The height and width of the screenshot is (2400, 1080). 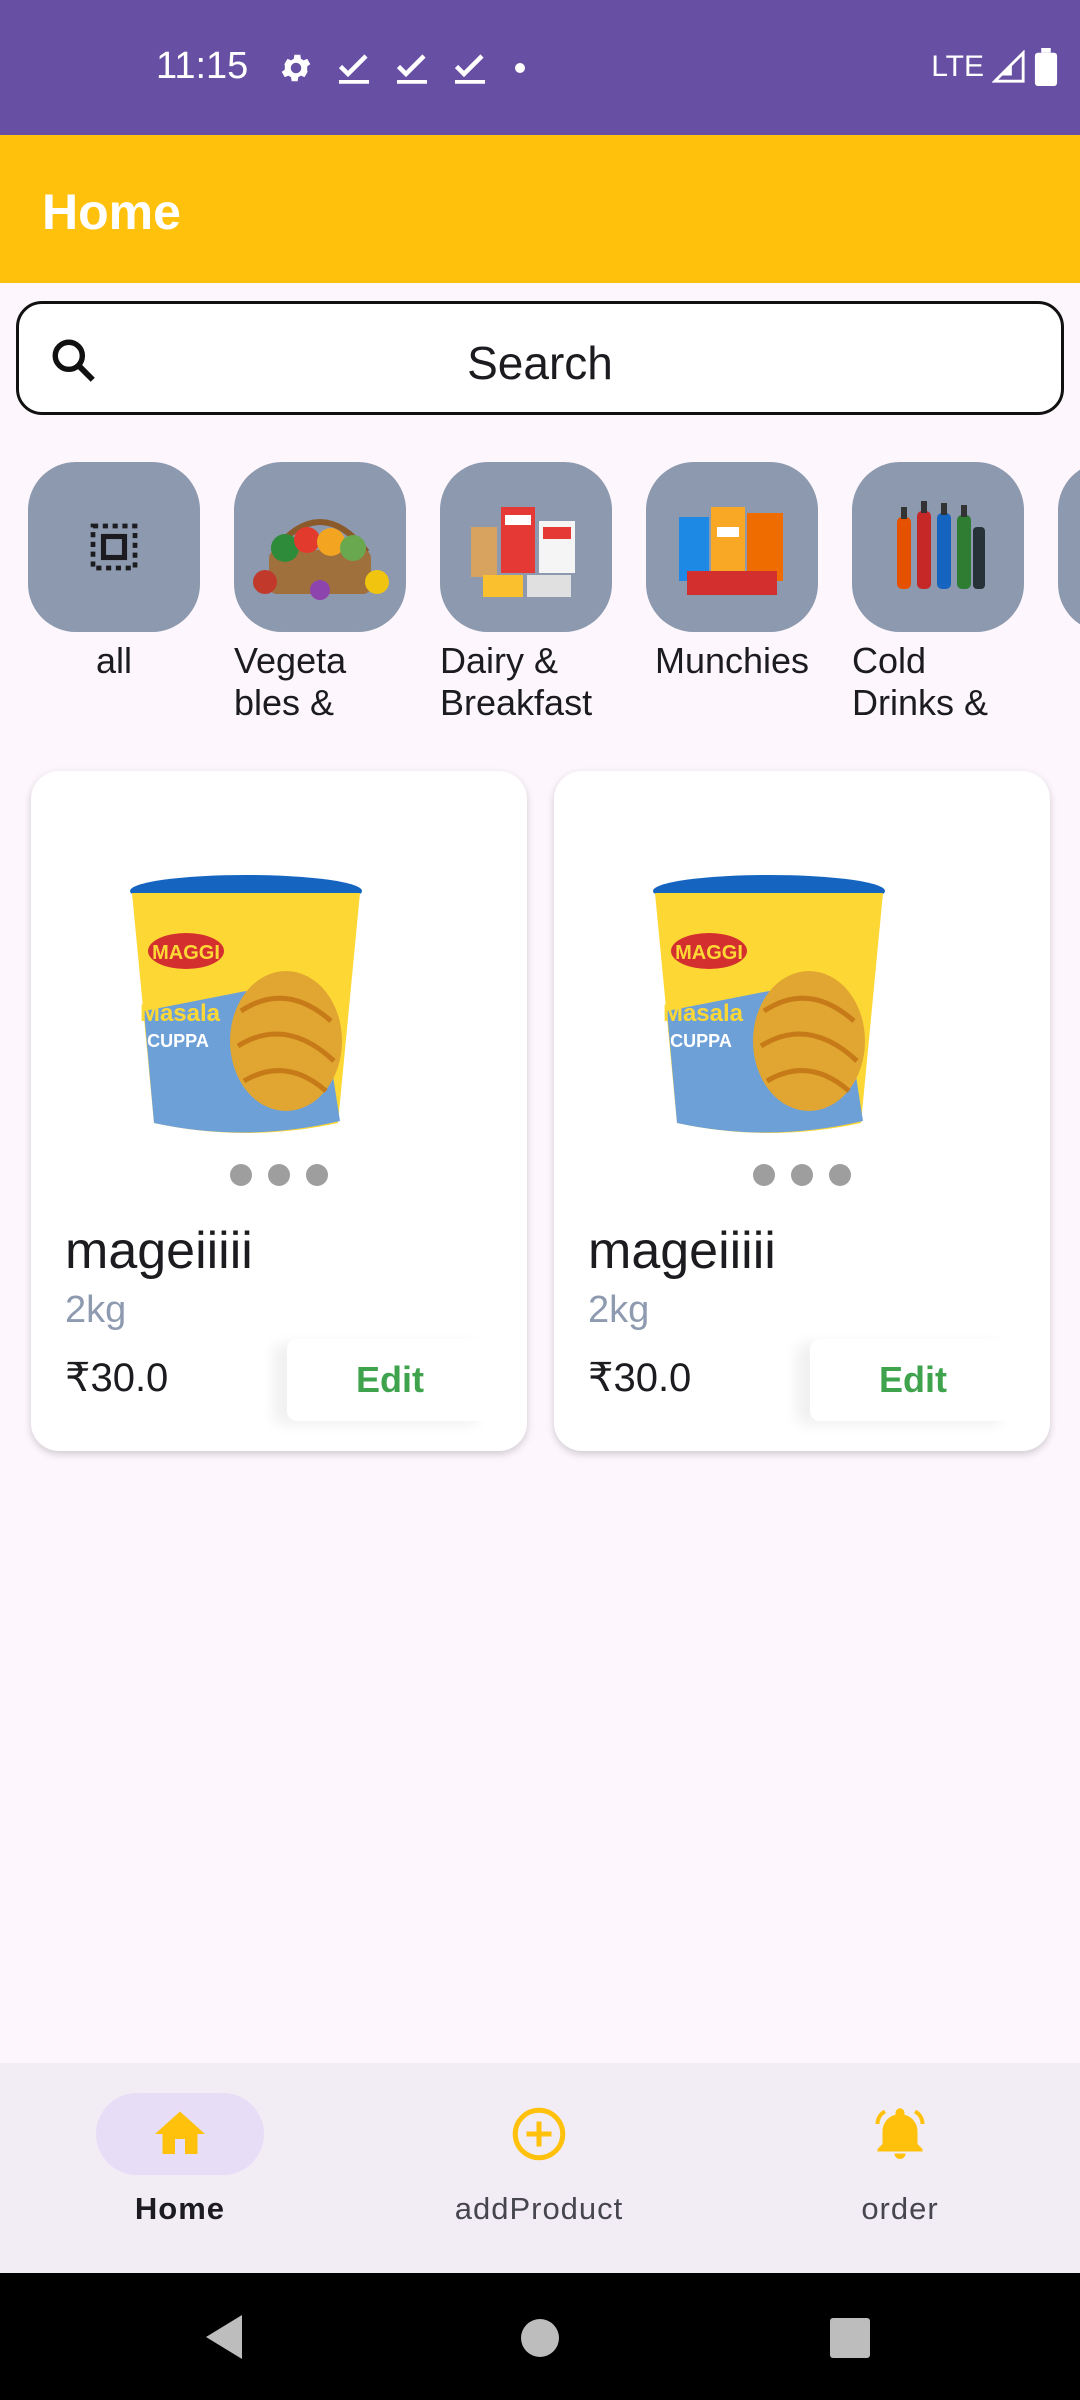 I want to click on back-icon, so click(x=224, y=2337).